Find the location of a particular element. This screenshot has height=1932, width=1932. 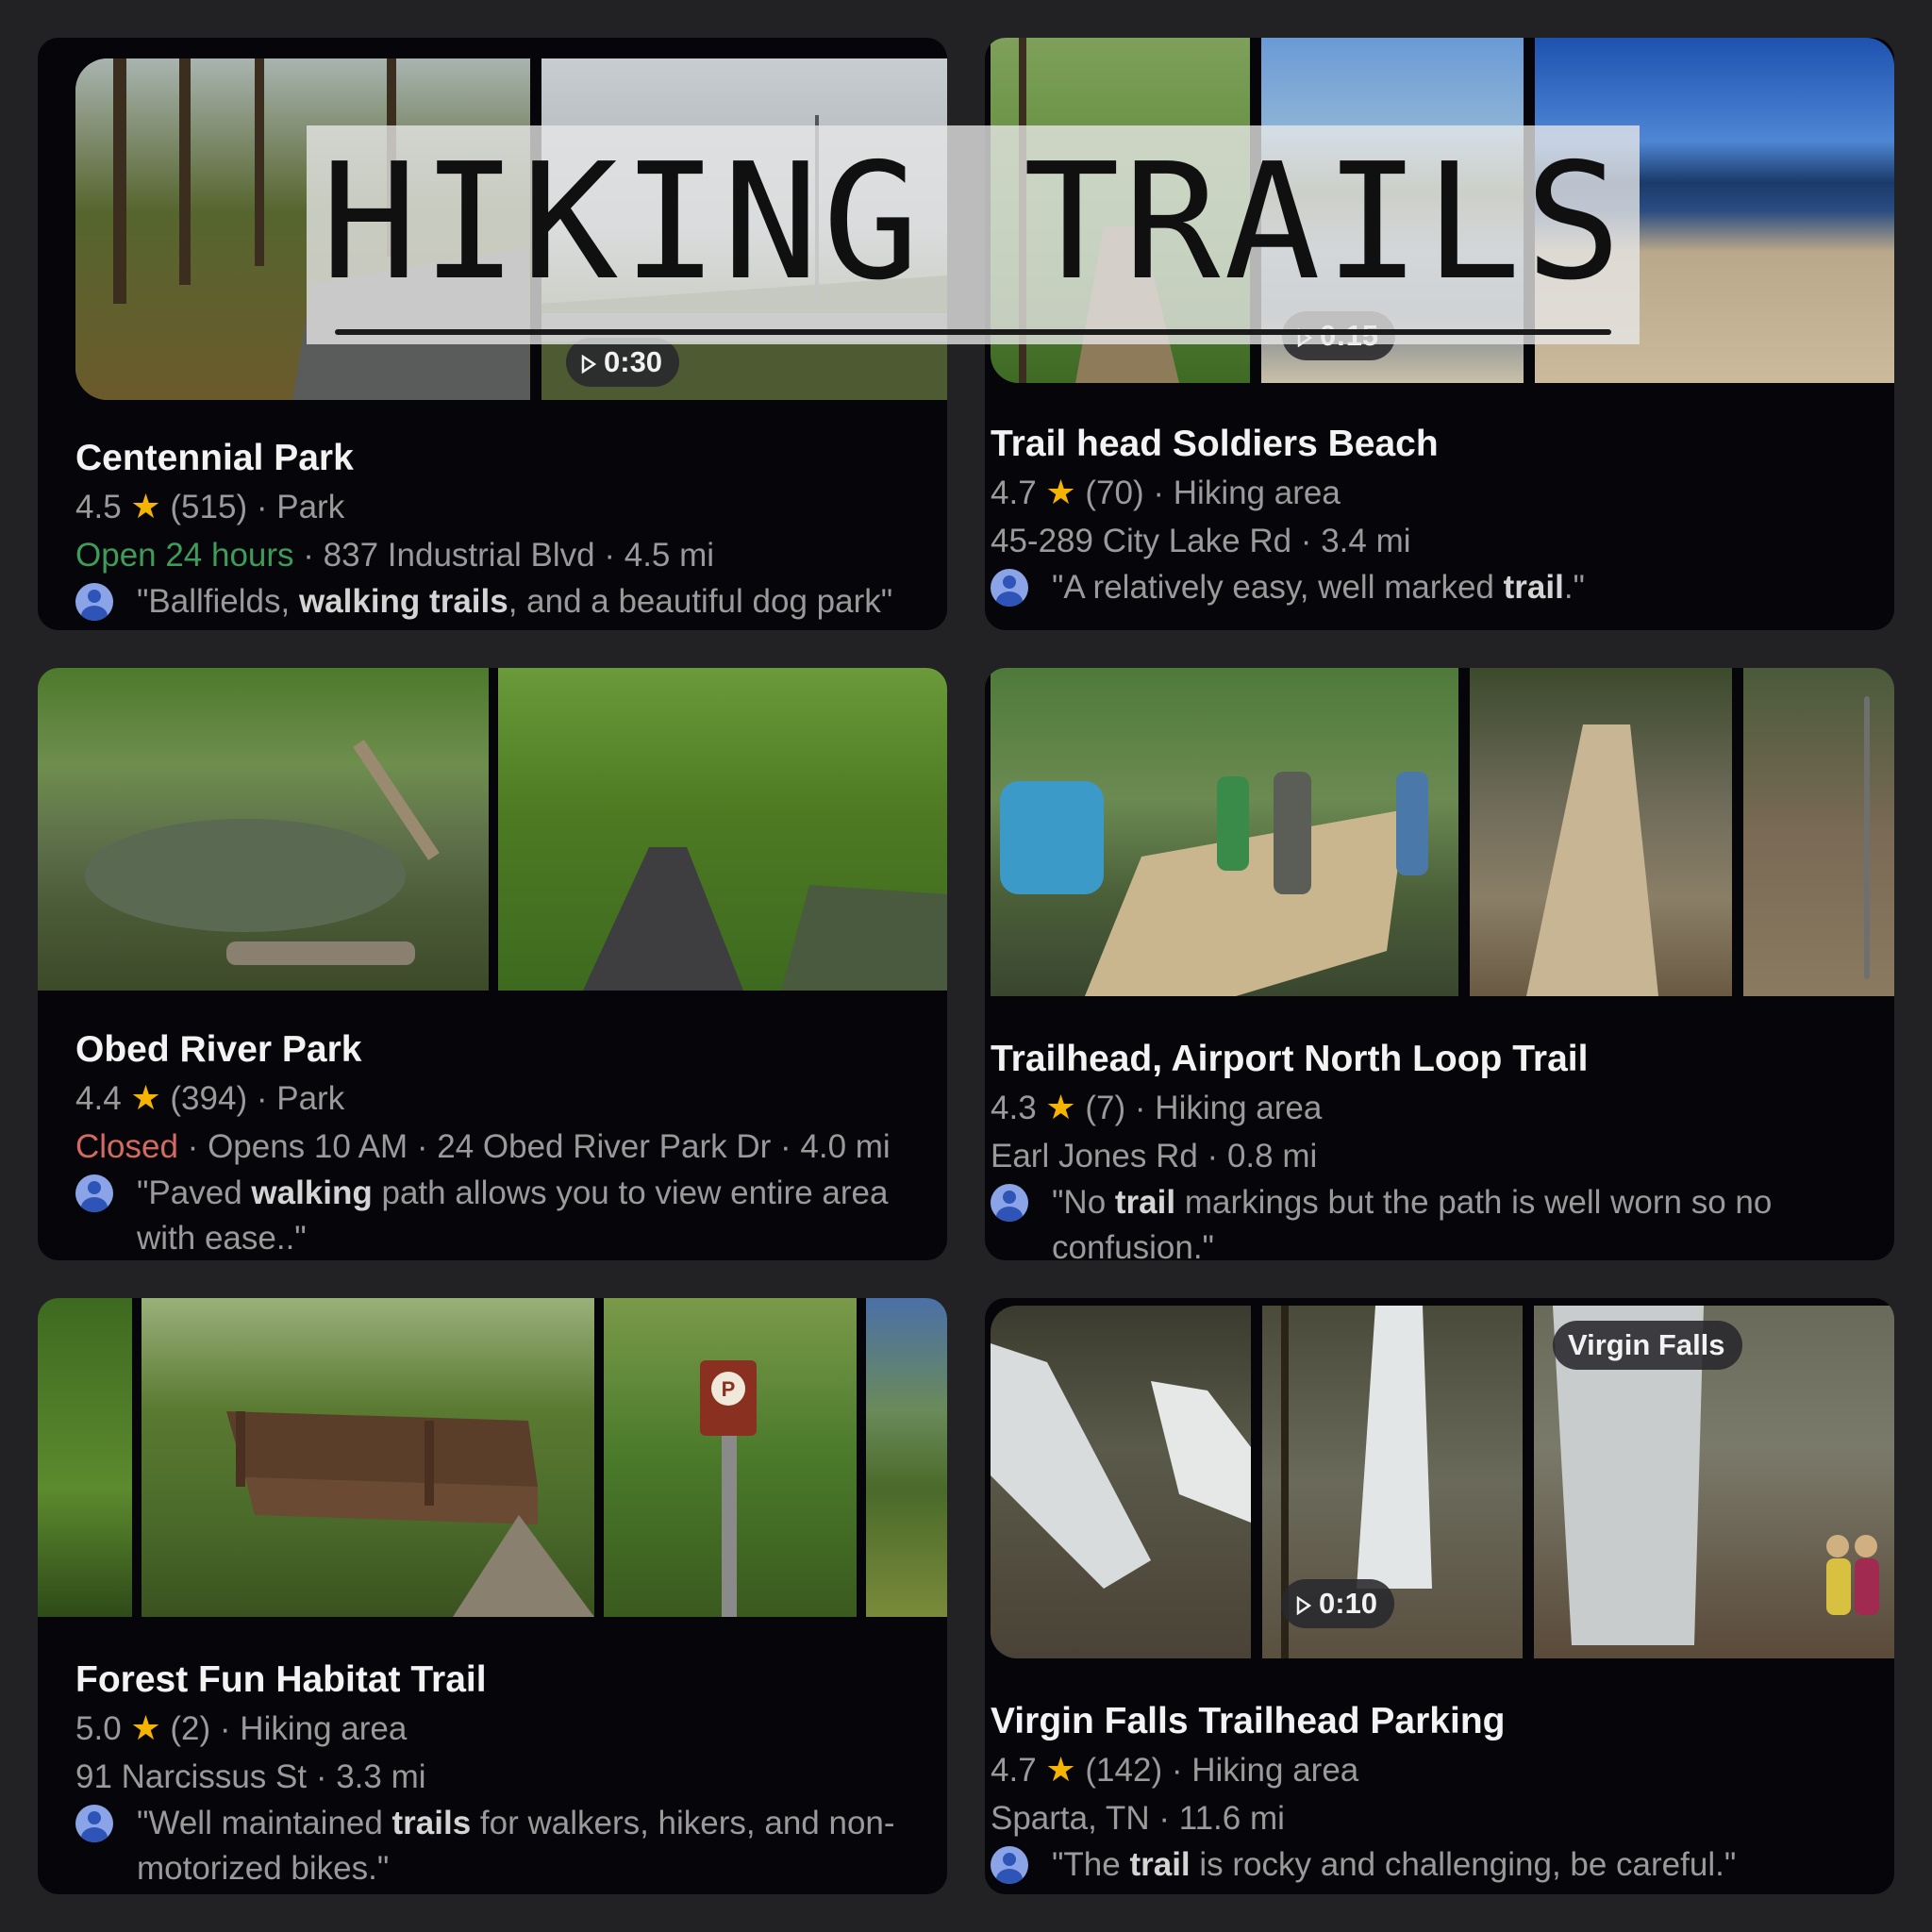

place-name: Virgin Falls Trailhead Parking is located at coordinates (1429, 1721).